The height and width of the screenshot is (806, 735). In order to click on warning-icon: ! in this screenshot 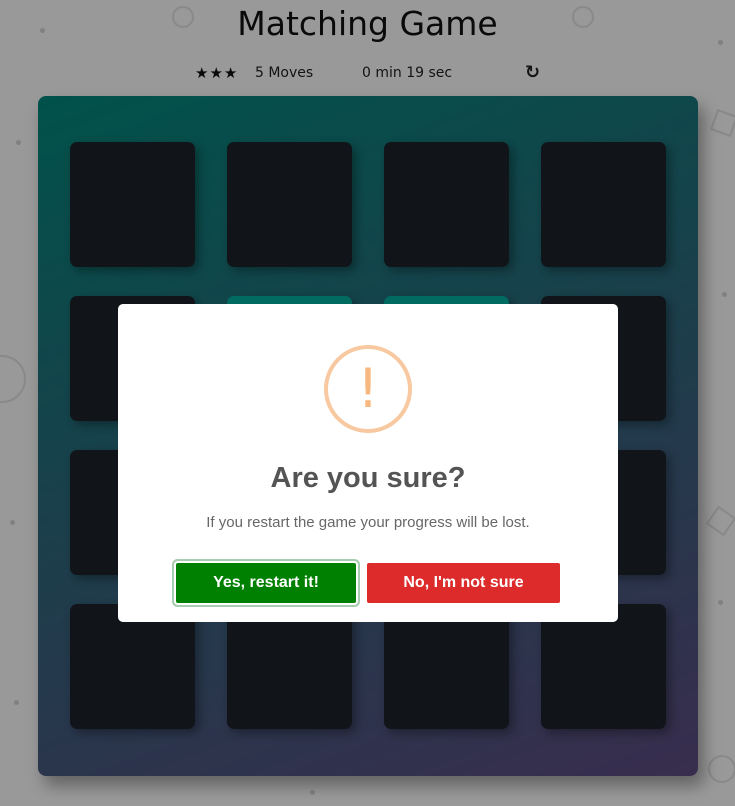, I will do `click(368, 389)`.